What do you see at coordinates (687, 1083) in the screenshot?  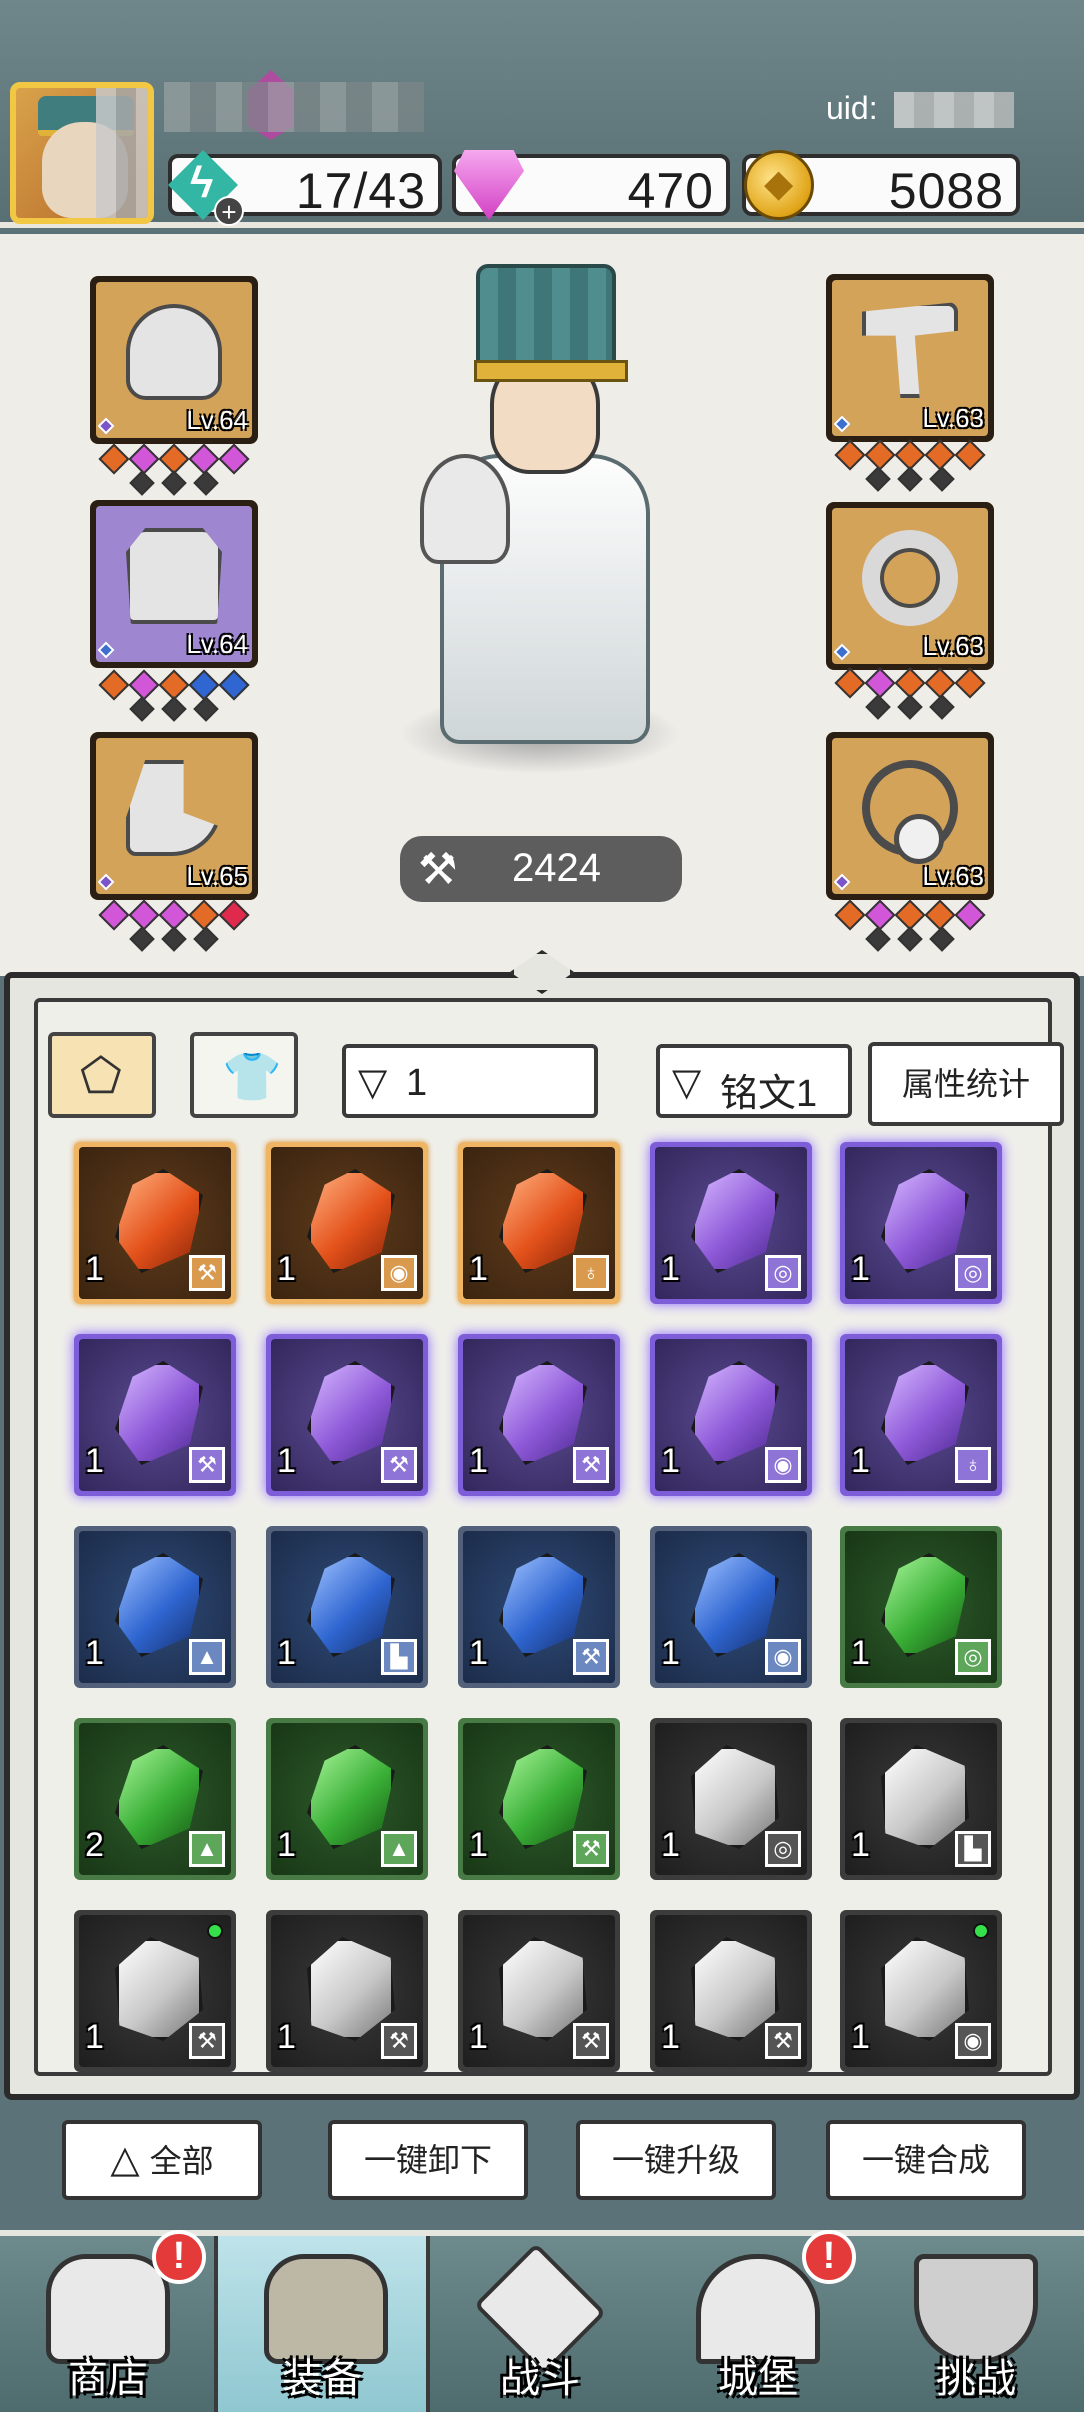 I see `chevron-down-icon: ▽` at bounding box center [687, 1083].